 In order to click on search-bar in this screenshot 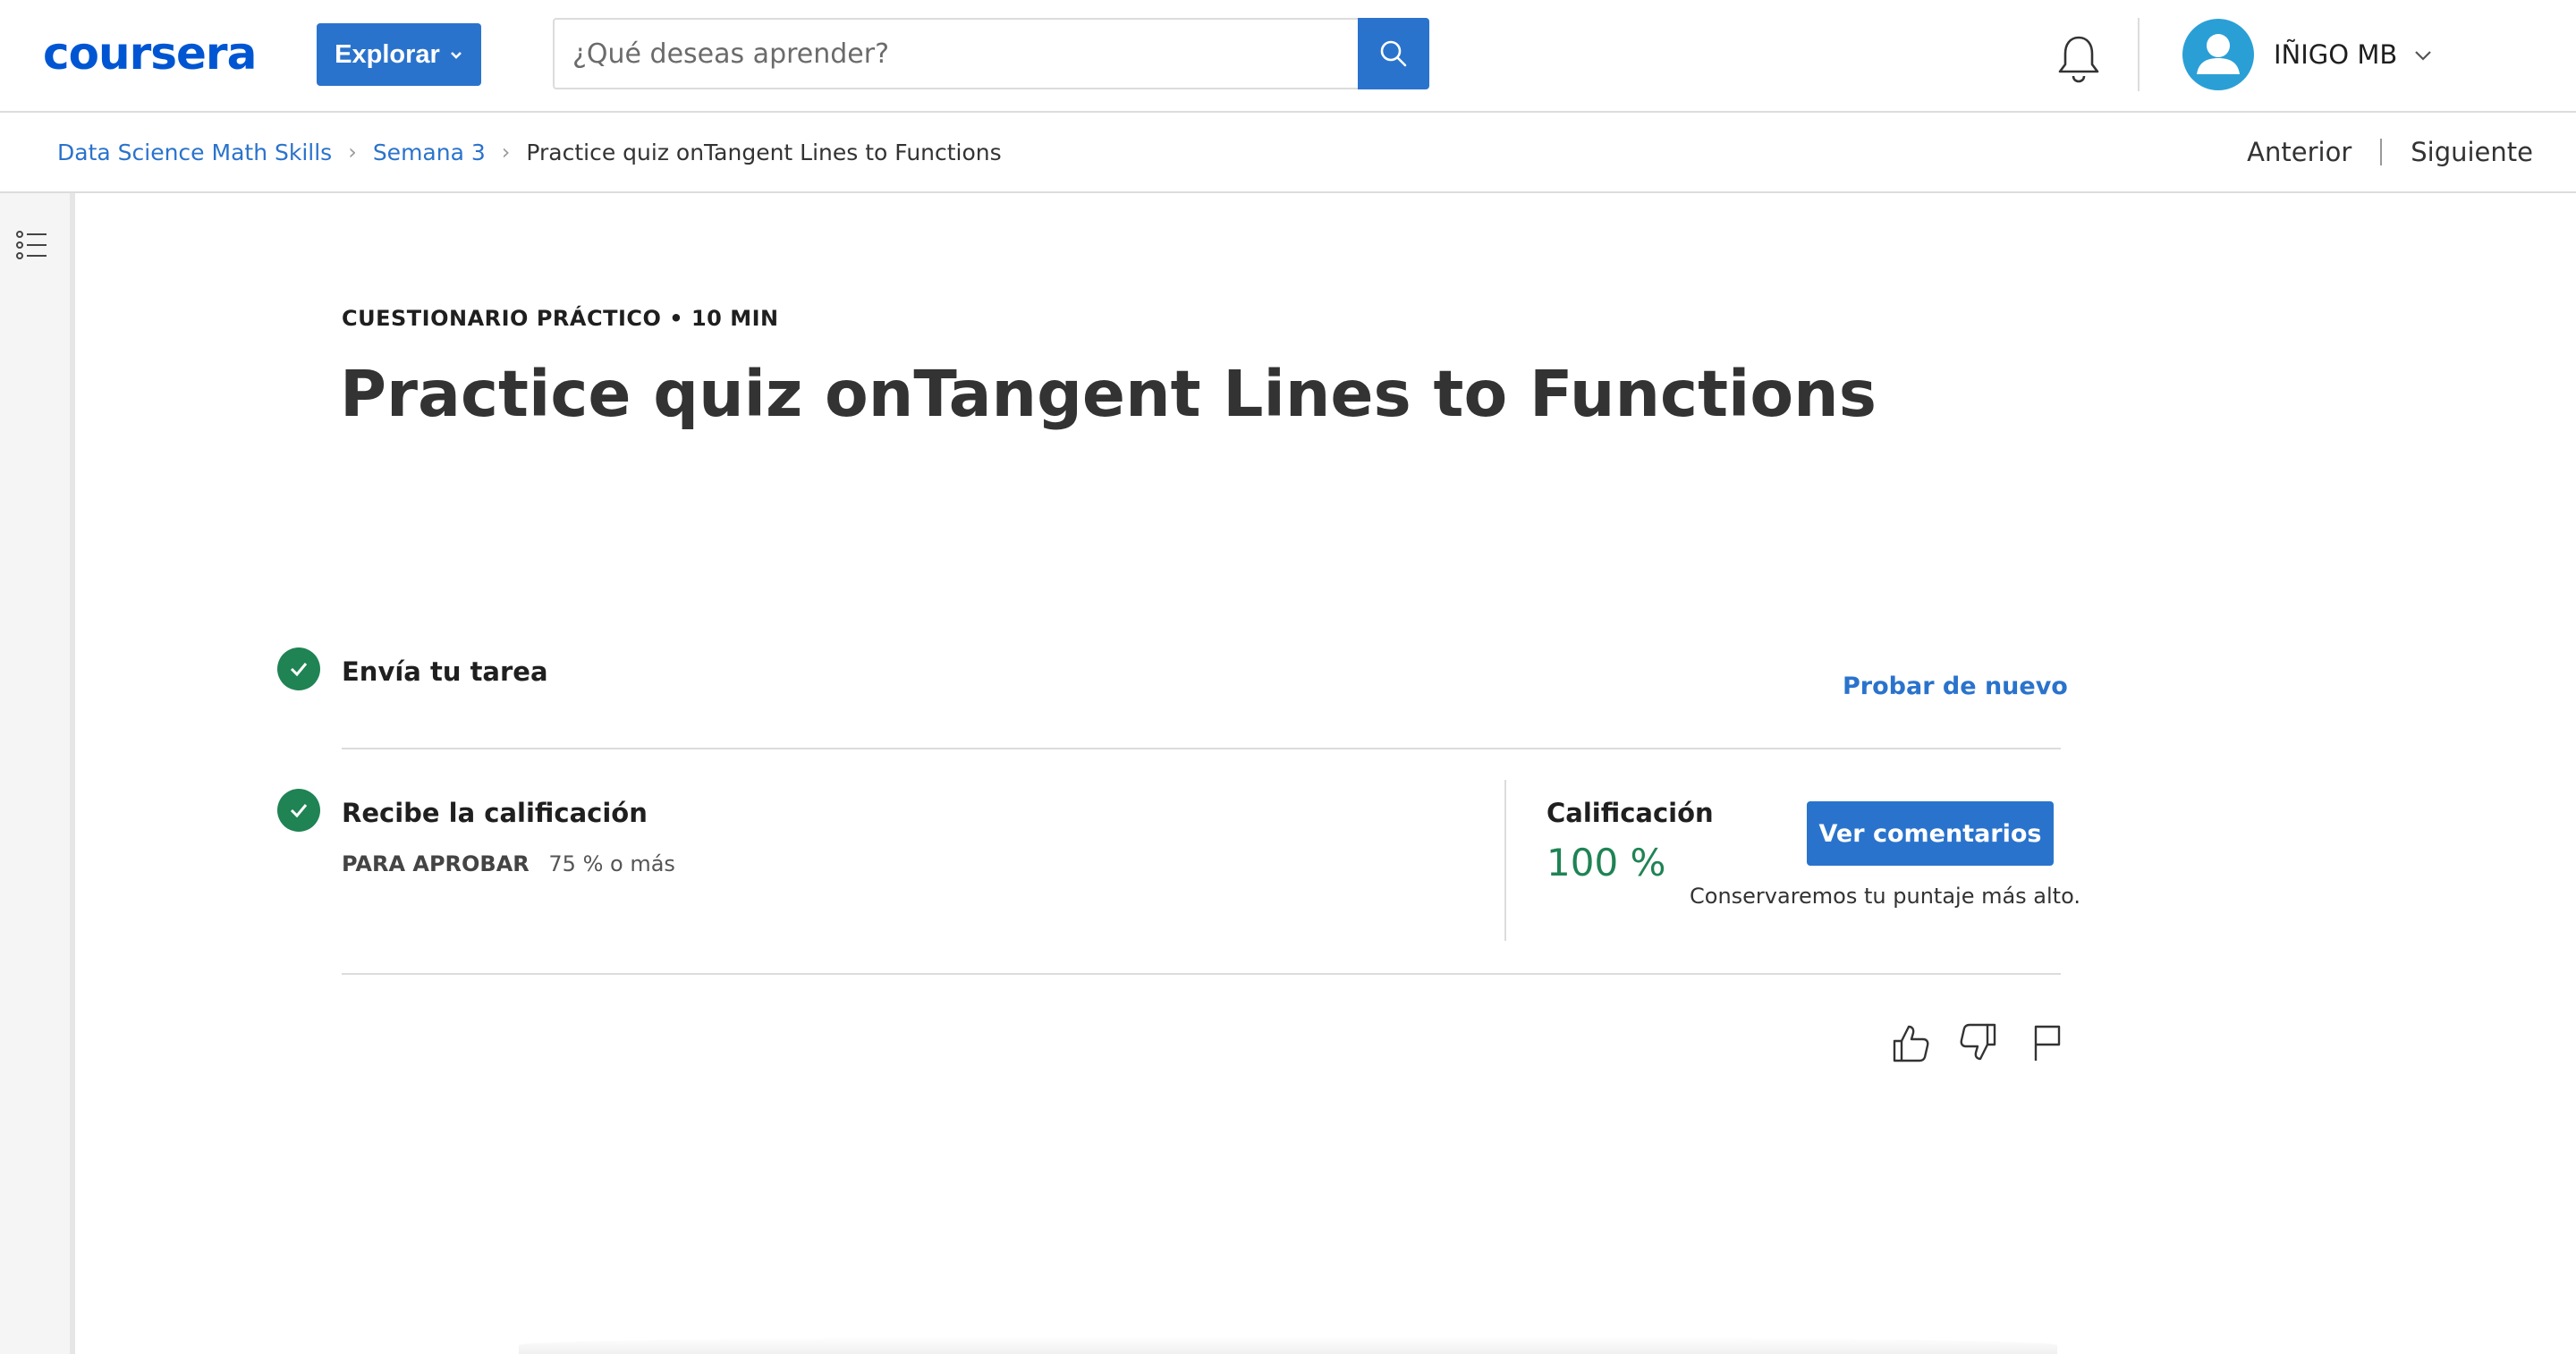, I will do `click(991, 53)`.